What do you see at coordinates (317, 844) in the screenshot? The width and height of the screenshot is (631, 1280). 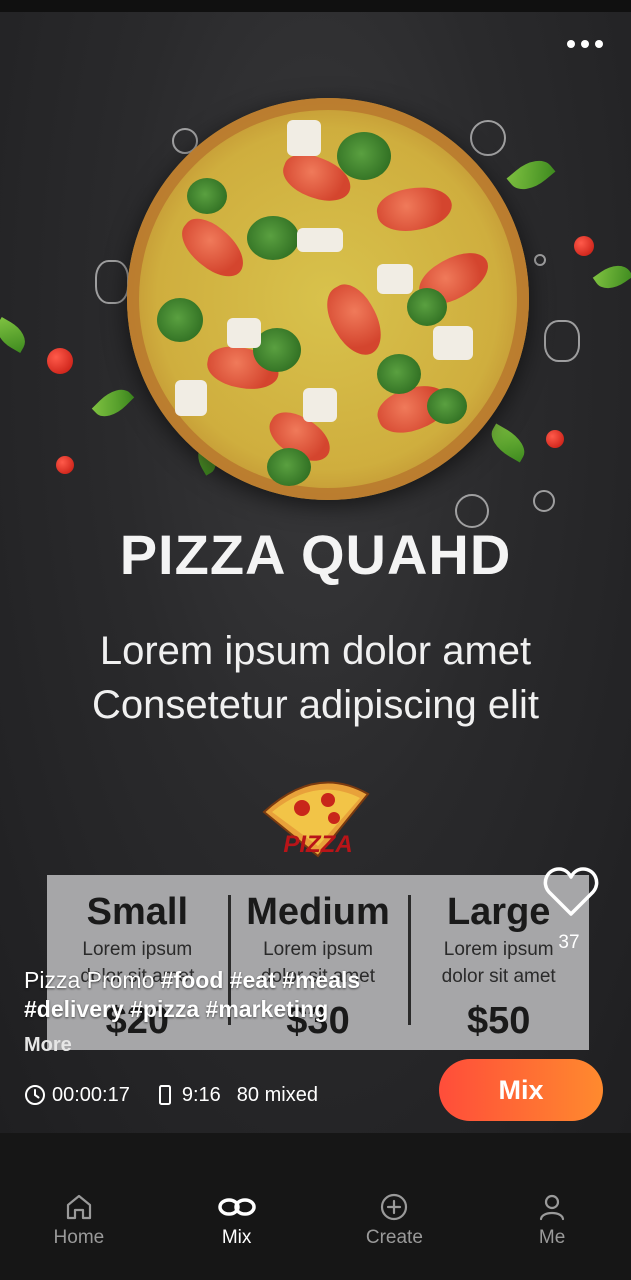 I see `logo-text: PIZZA` at bounding box center [317, 844].